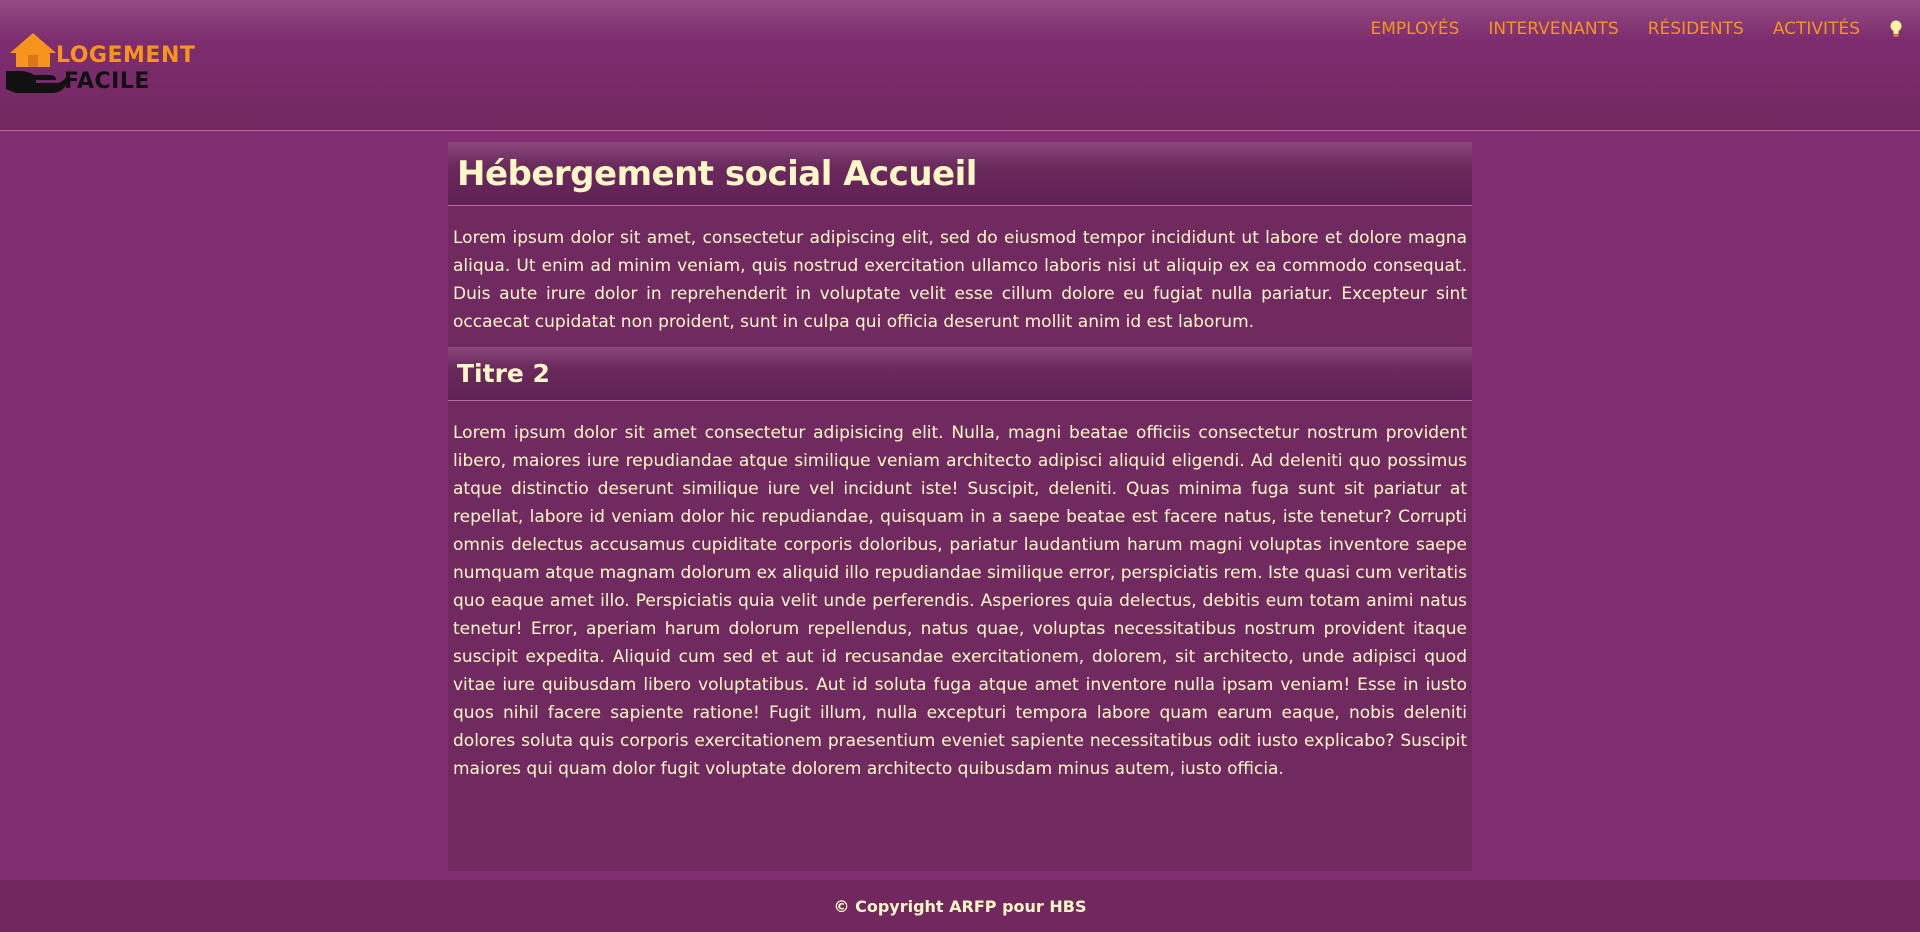 The height and width of the screenshot is (932, 1920). What do you see at coordinates (107, 81) in the screenshot?
I see `logo-text-line2: FACILE` at bounding box center [107, 81].